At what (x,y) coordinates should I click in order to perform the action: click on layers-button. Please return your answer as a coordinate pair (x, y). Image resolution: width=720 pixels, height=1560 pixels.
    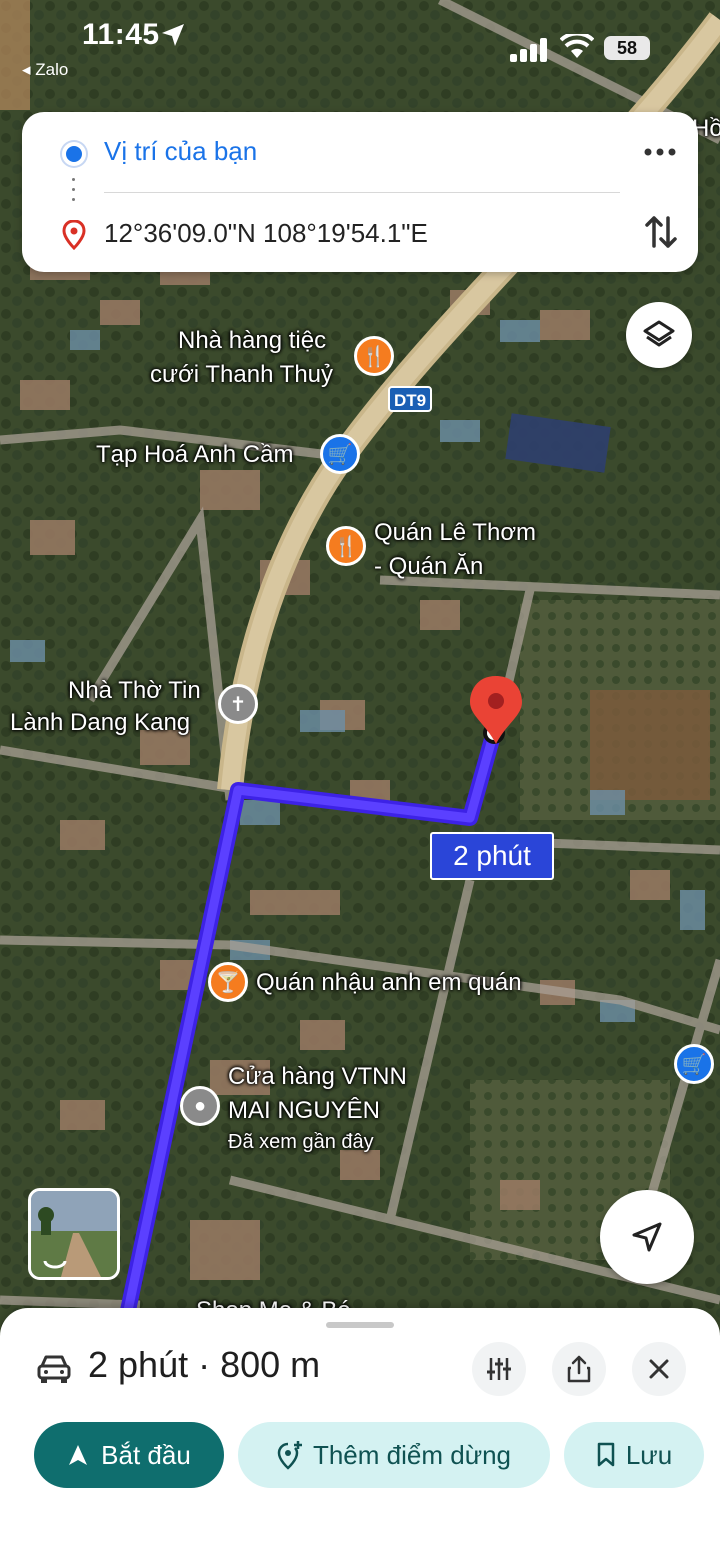
    Looking at the image, I should click on (659, 335).